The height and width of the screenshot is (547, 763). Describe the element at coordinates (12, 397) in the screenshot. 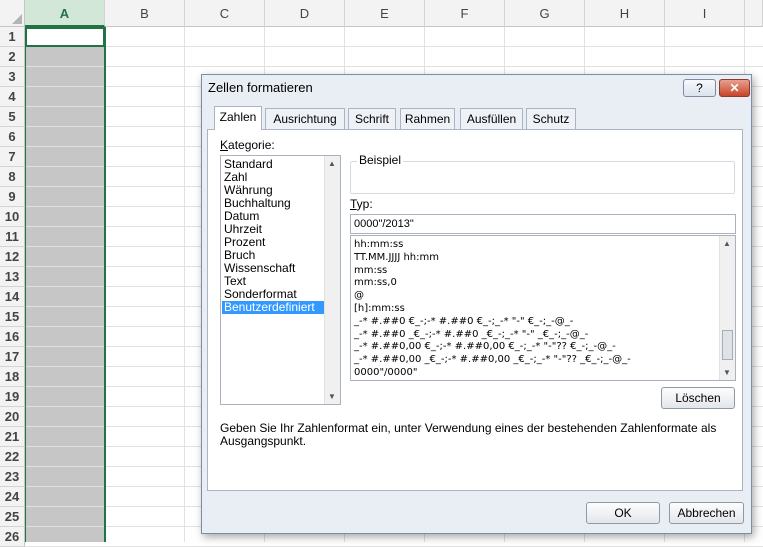

I see `row-header-19: 19` at that location.